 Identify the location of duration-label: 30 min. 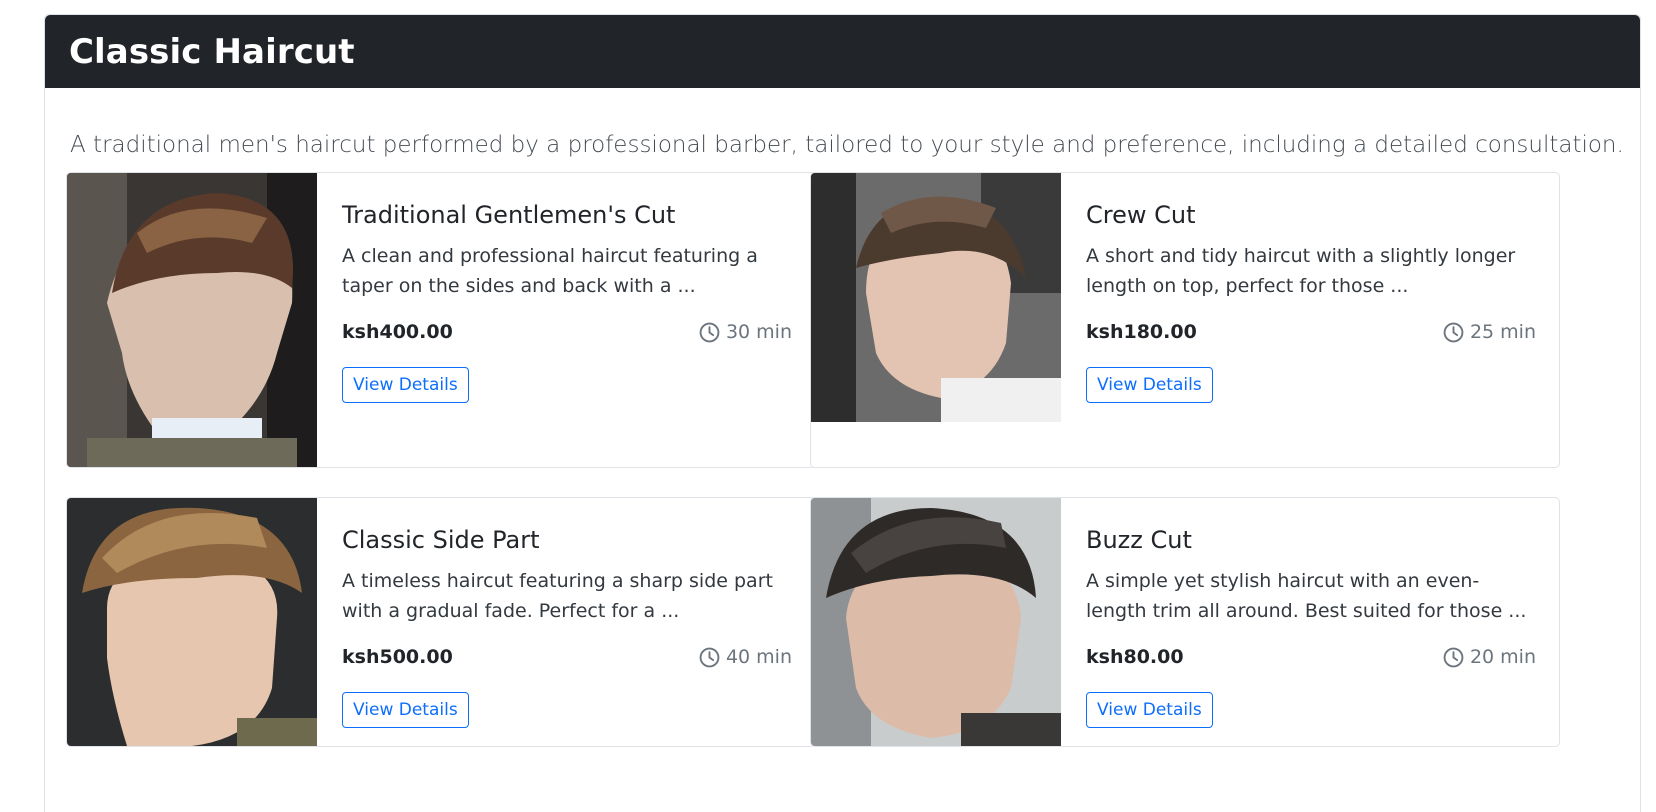
(758, 332).